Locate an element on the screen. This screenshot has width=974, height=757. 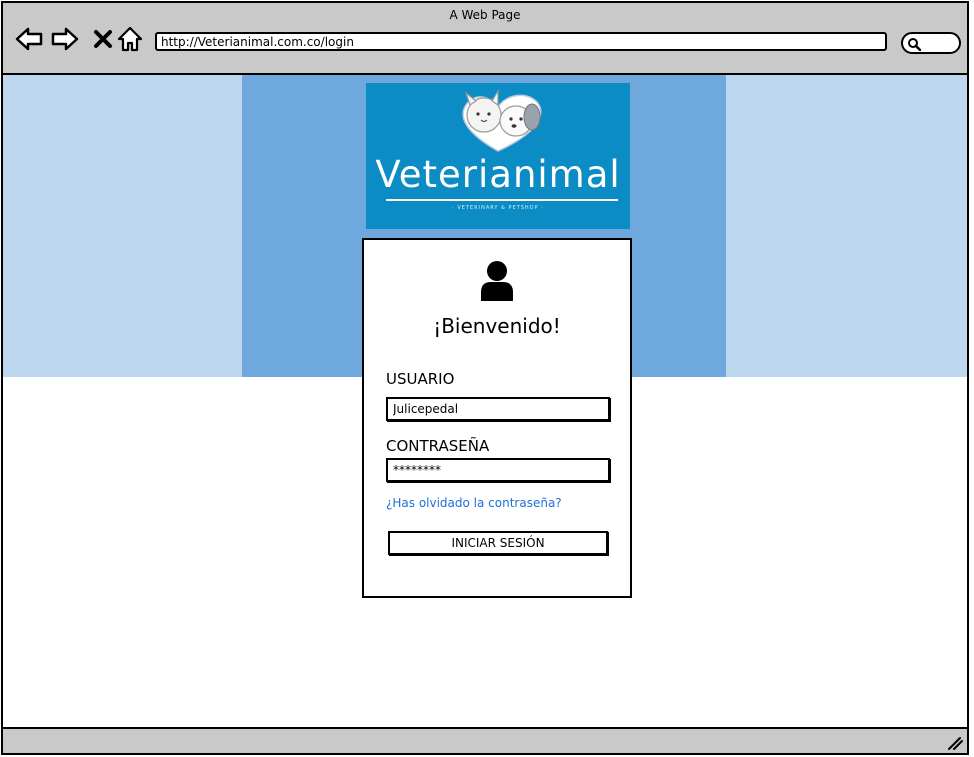
window-title: A Web Page is located at coordinates (485, 15).